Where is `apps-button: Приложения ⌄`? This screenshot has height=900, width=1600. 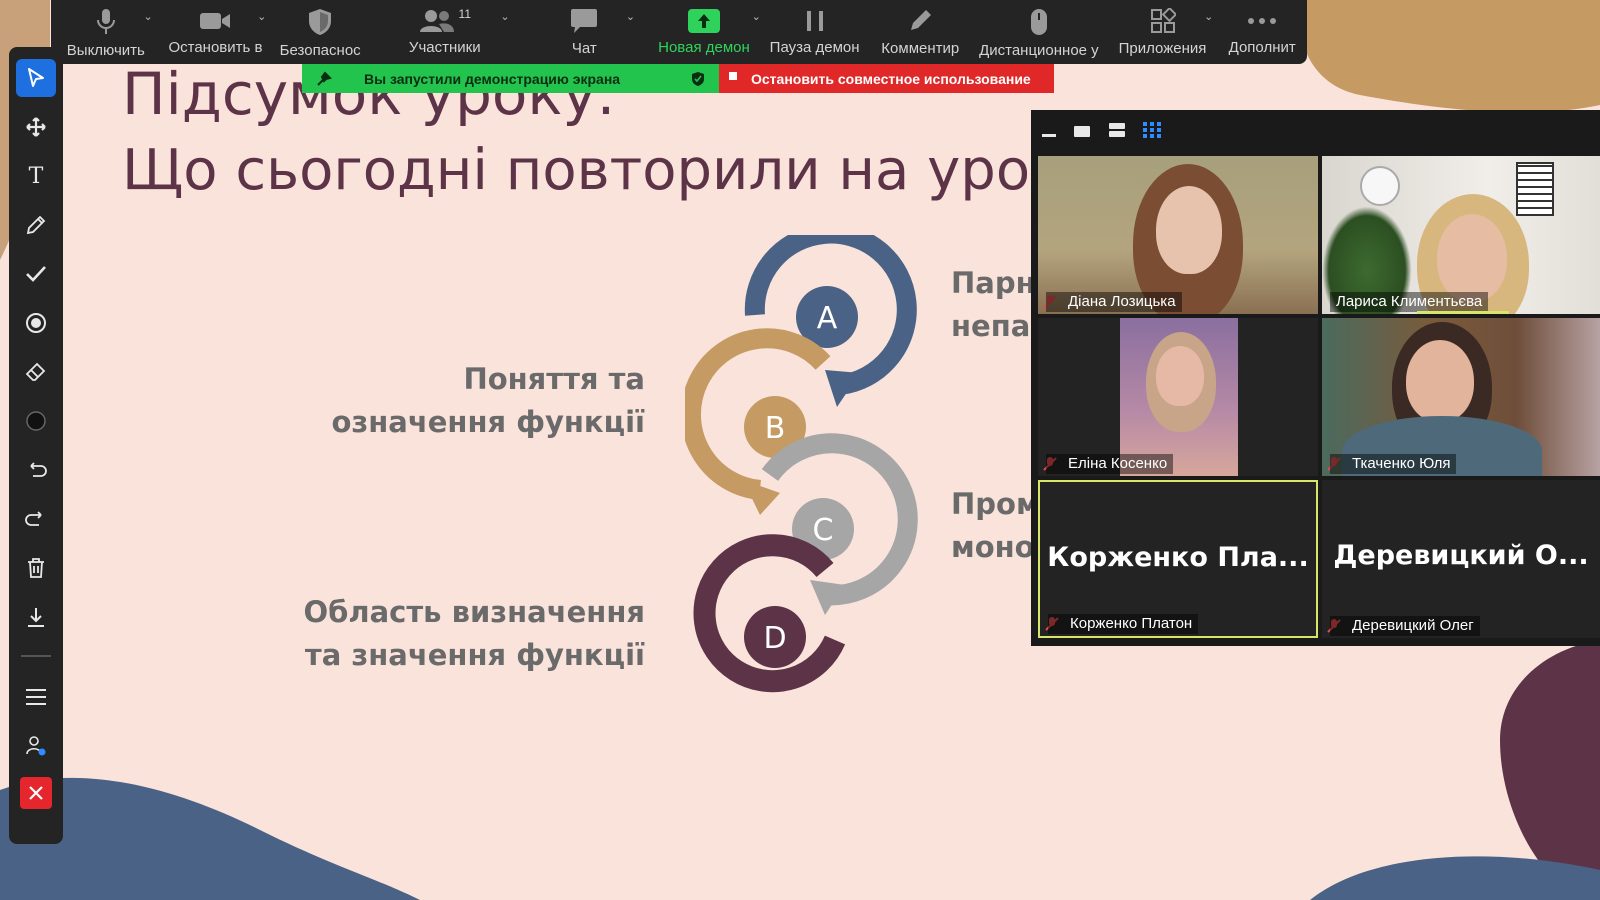 apps-button: Приложения ⌄ is located at coordinates (1163, 28).